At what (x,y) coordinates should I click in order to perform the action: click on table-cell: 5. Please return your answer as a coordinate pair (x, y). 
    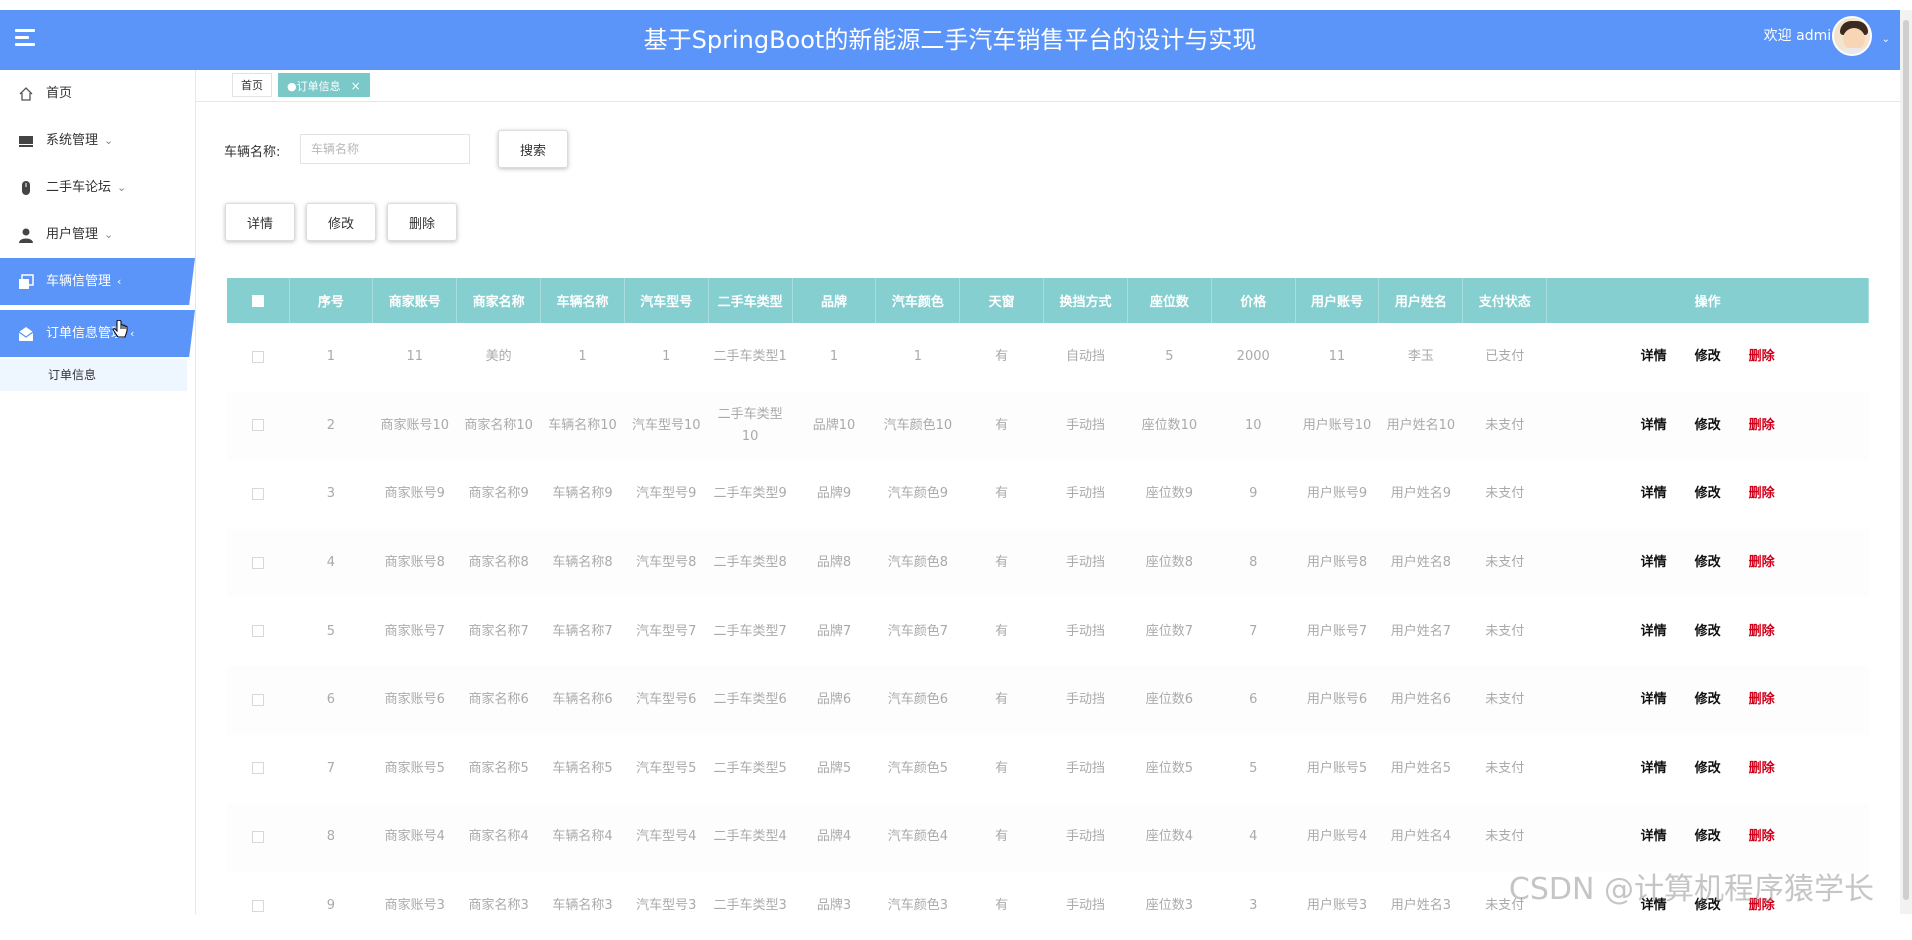
    Looking at the image, I should click on (331, 631).